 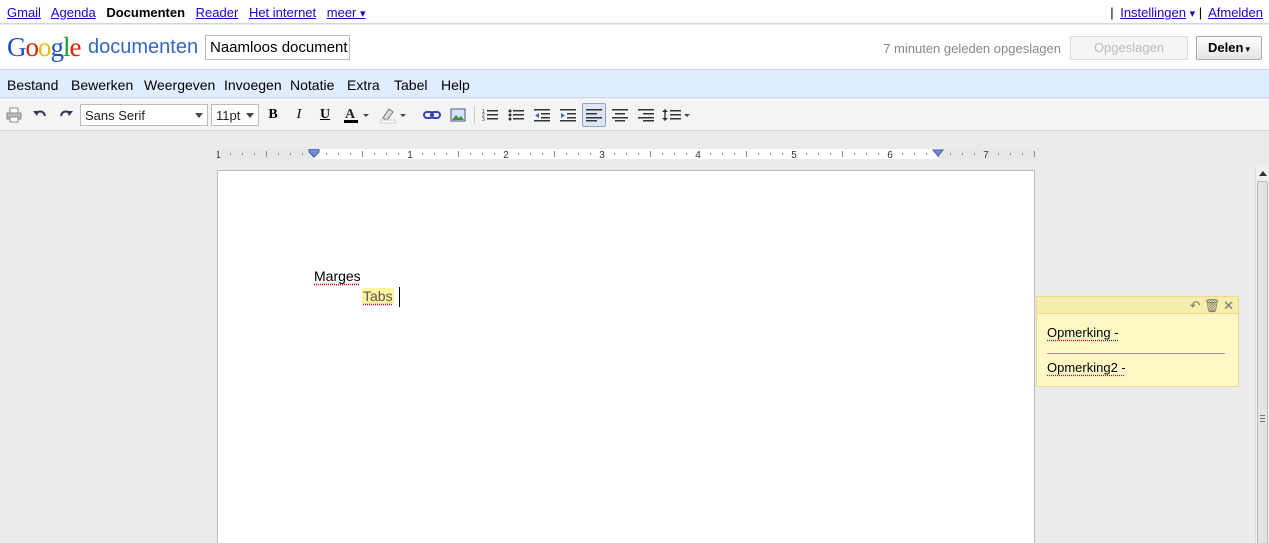 I want to click on close-icon: ✕, so click(x=1228, y=305).